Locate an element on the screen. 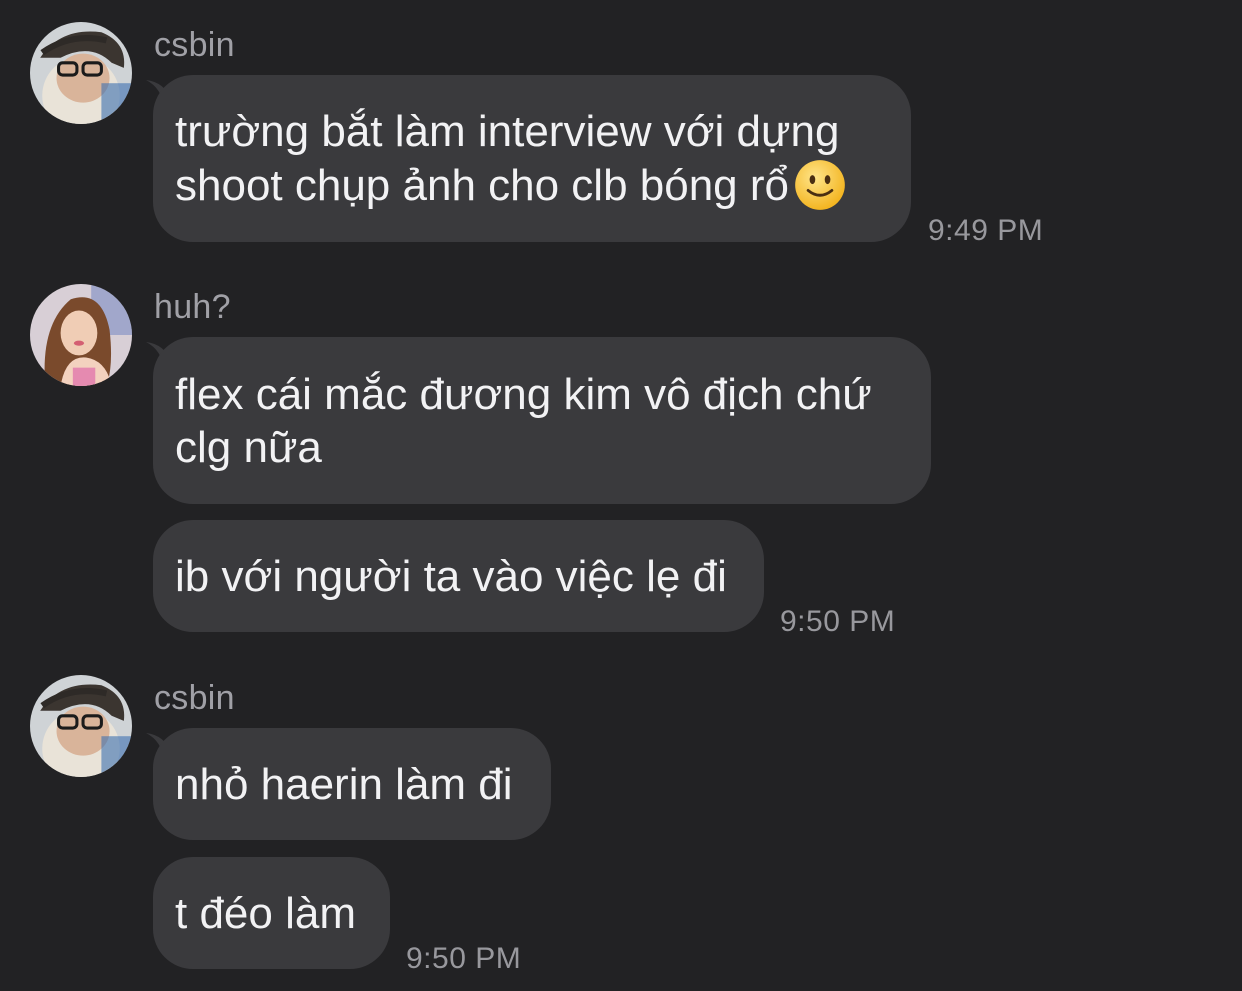  message-bubble: t đéo làm is located at coordinates (271, 913).